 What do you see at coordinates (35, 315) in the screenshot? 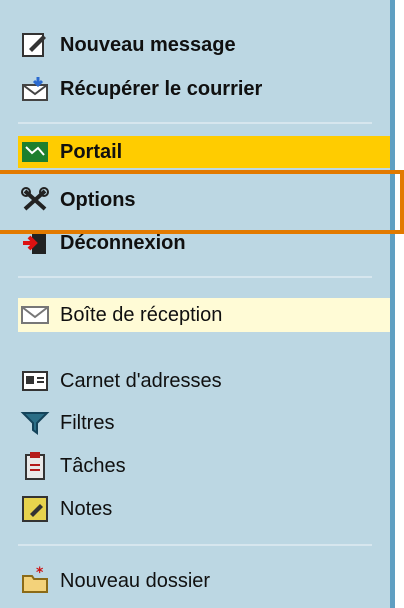
I see `envelope-icon` at bounding box center [35, 315].